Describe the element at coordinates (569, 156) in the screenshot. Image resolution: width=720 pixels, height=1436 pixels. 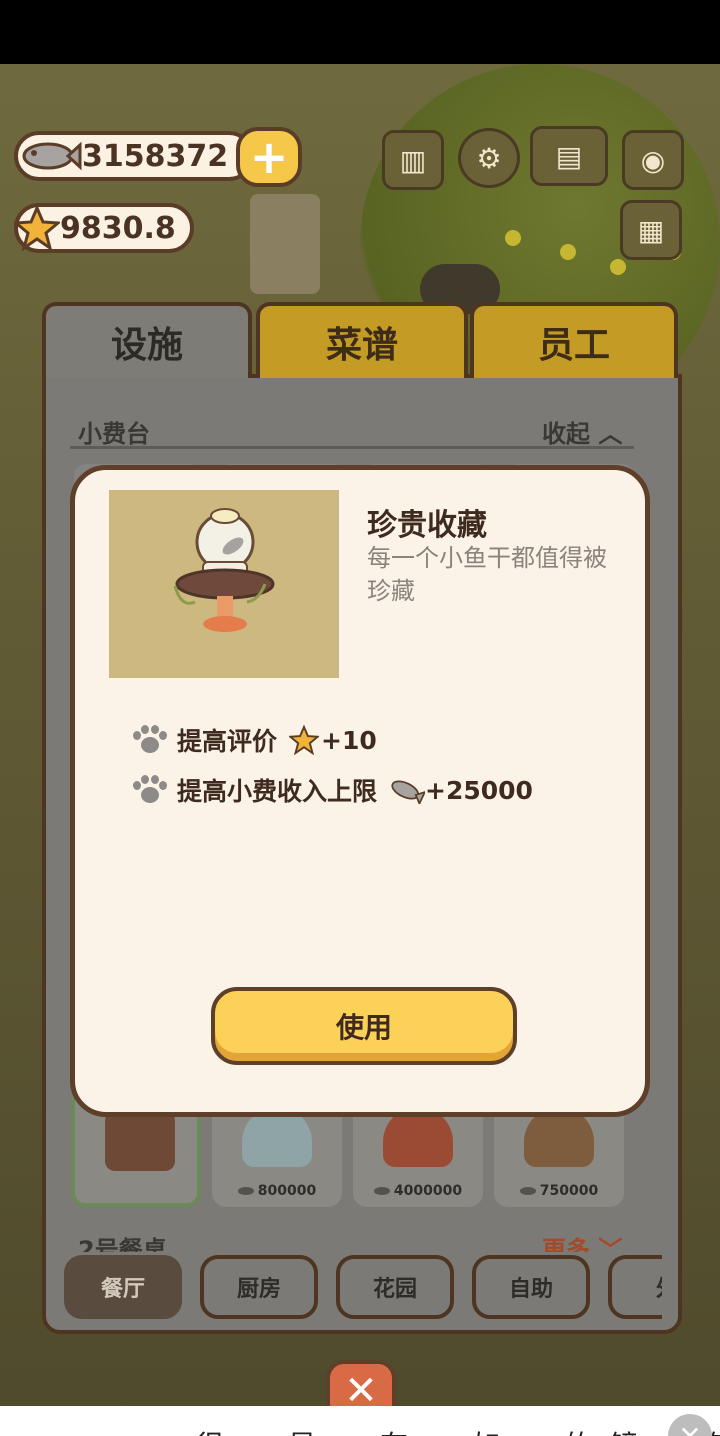
I see `recipe-book-icon: ▤` at that location.